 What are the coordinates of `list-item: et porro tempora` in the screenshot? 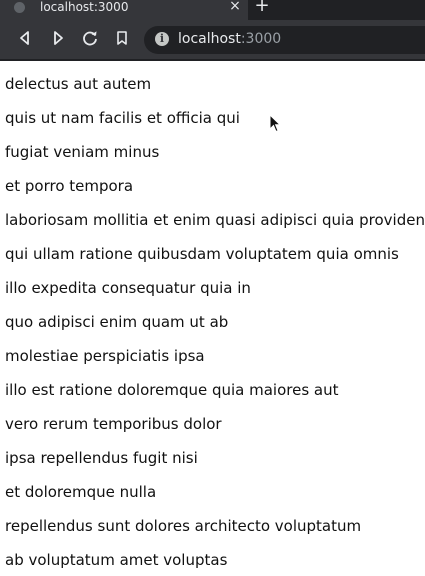 It's located at (69, 186).